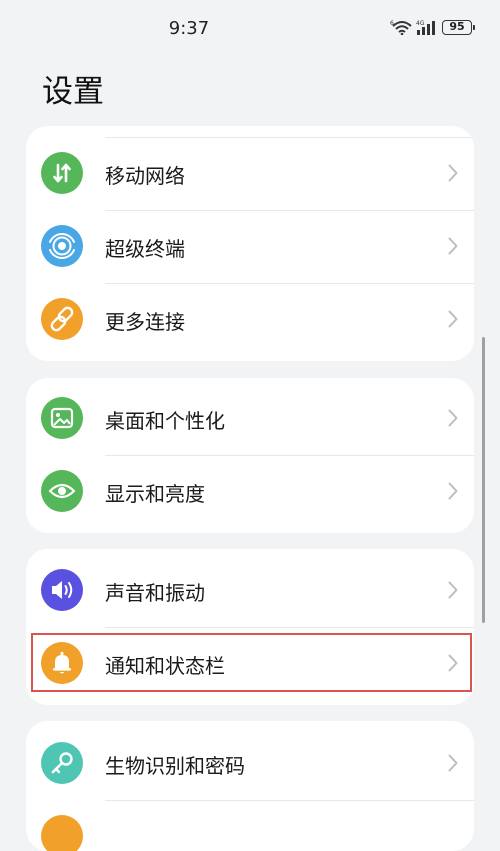 This screenshot has height=851, width=500. What do you see at coordinates (392, 23) in the screenshot?
I see `wifi-badge: 6` at bounding box center [392, 23].